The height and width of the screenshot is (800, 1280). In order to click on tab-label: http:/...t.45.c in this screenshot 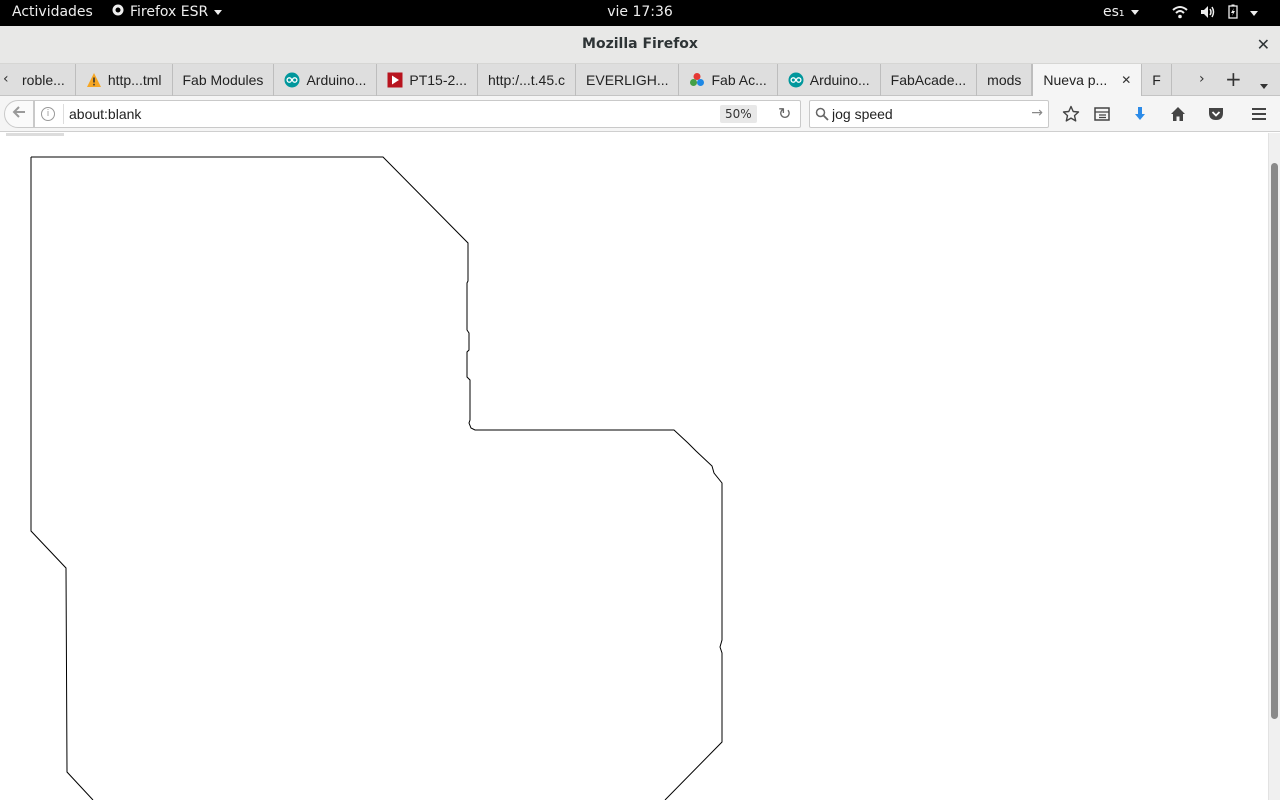, I will do `click(526, 80)`.